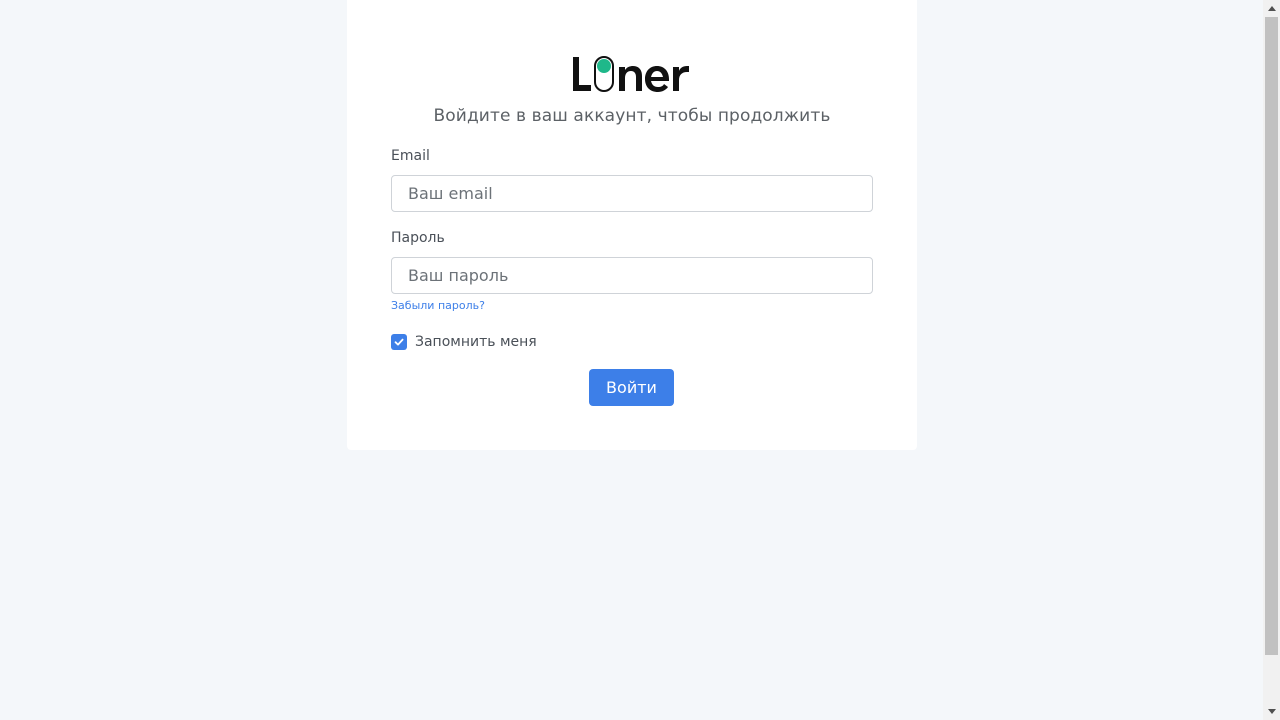 The width and height of the screenshot is (1280, 720). I want to click on check-icon, so click(399, 342).